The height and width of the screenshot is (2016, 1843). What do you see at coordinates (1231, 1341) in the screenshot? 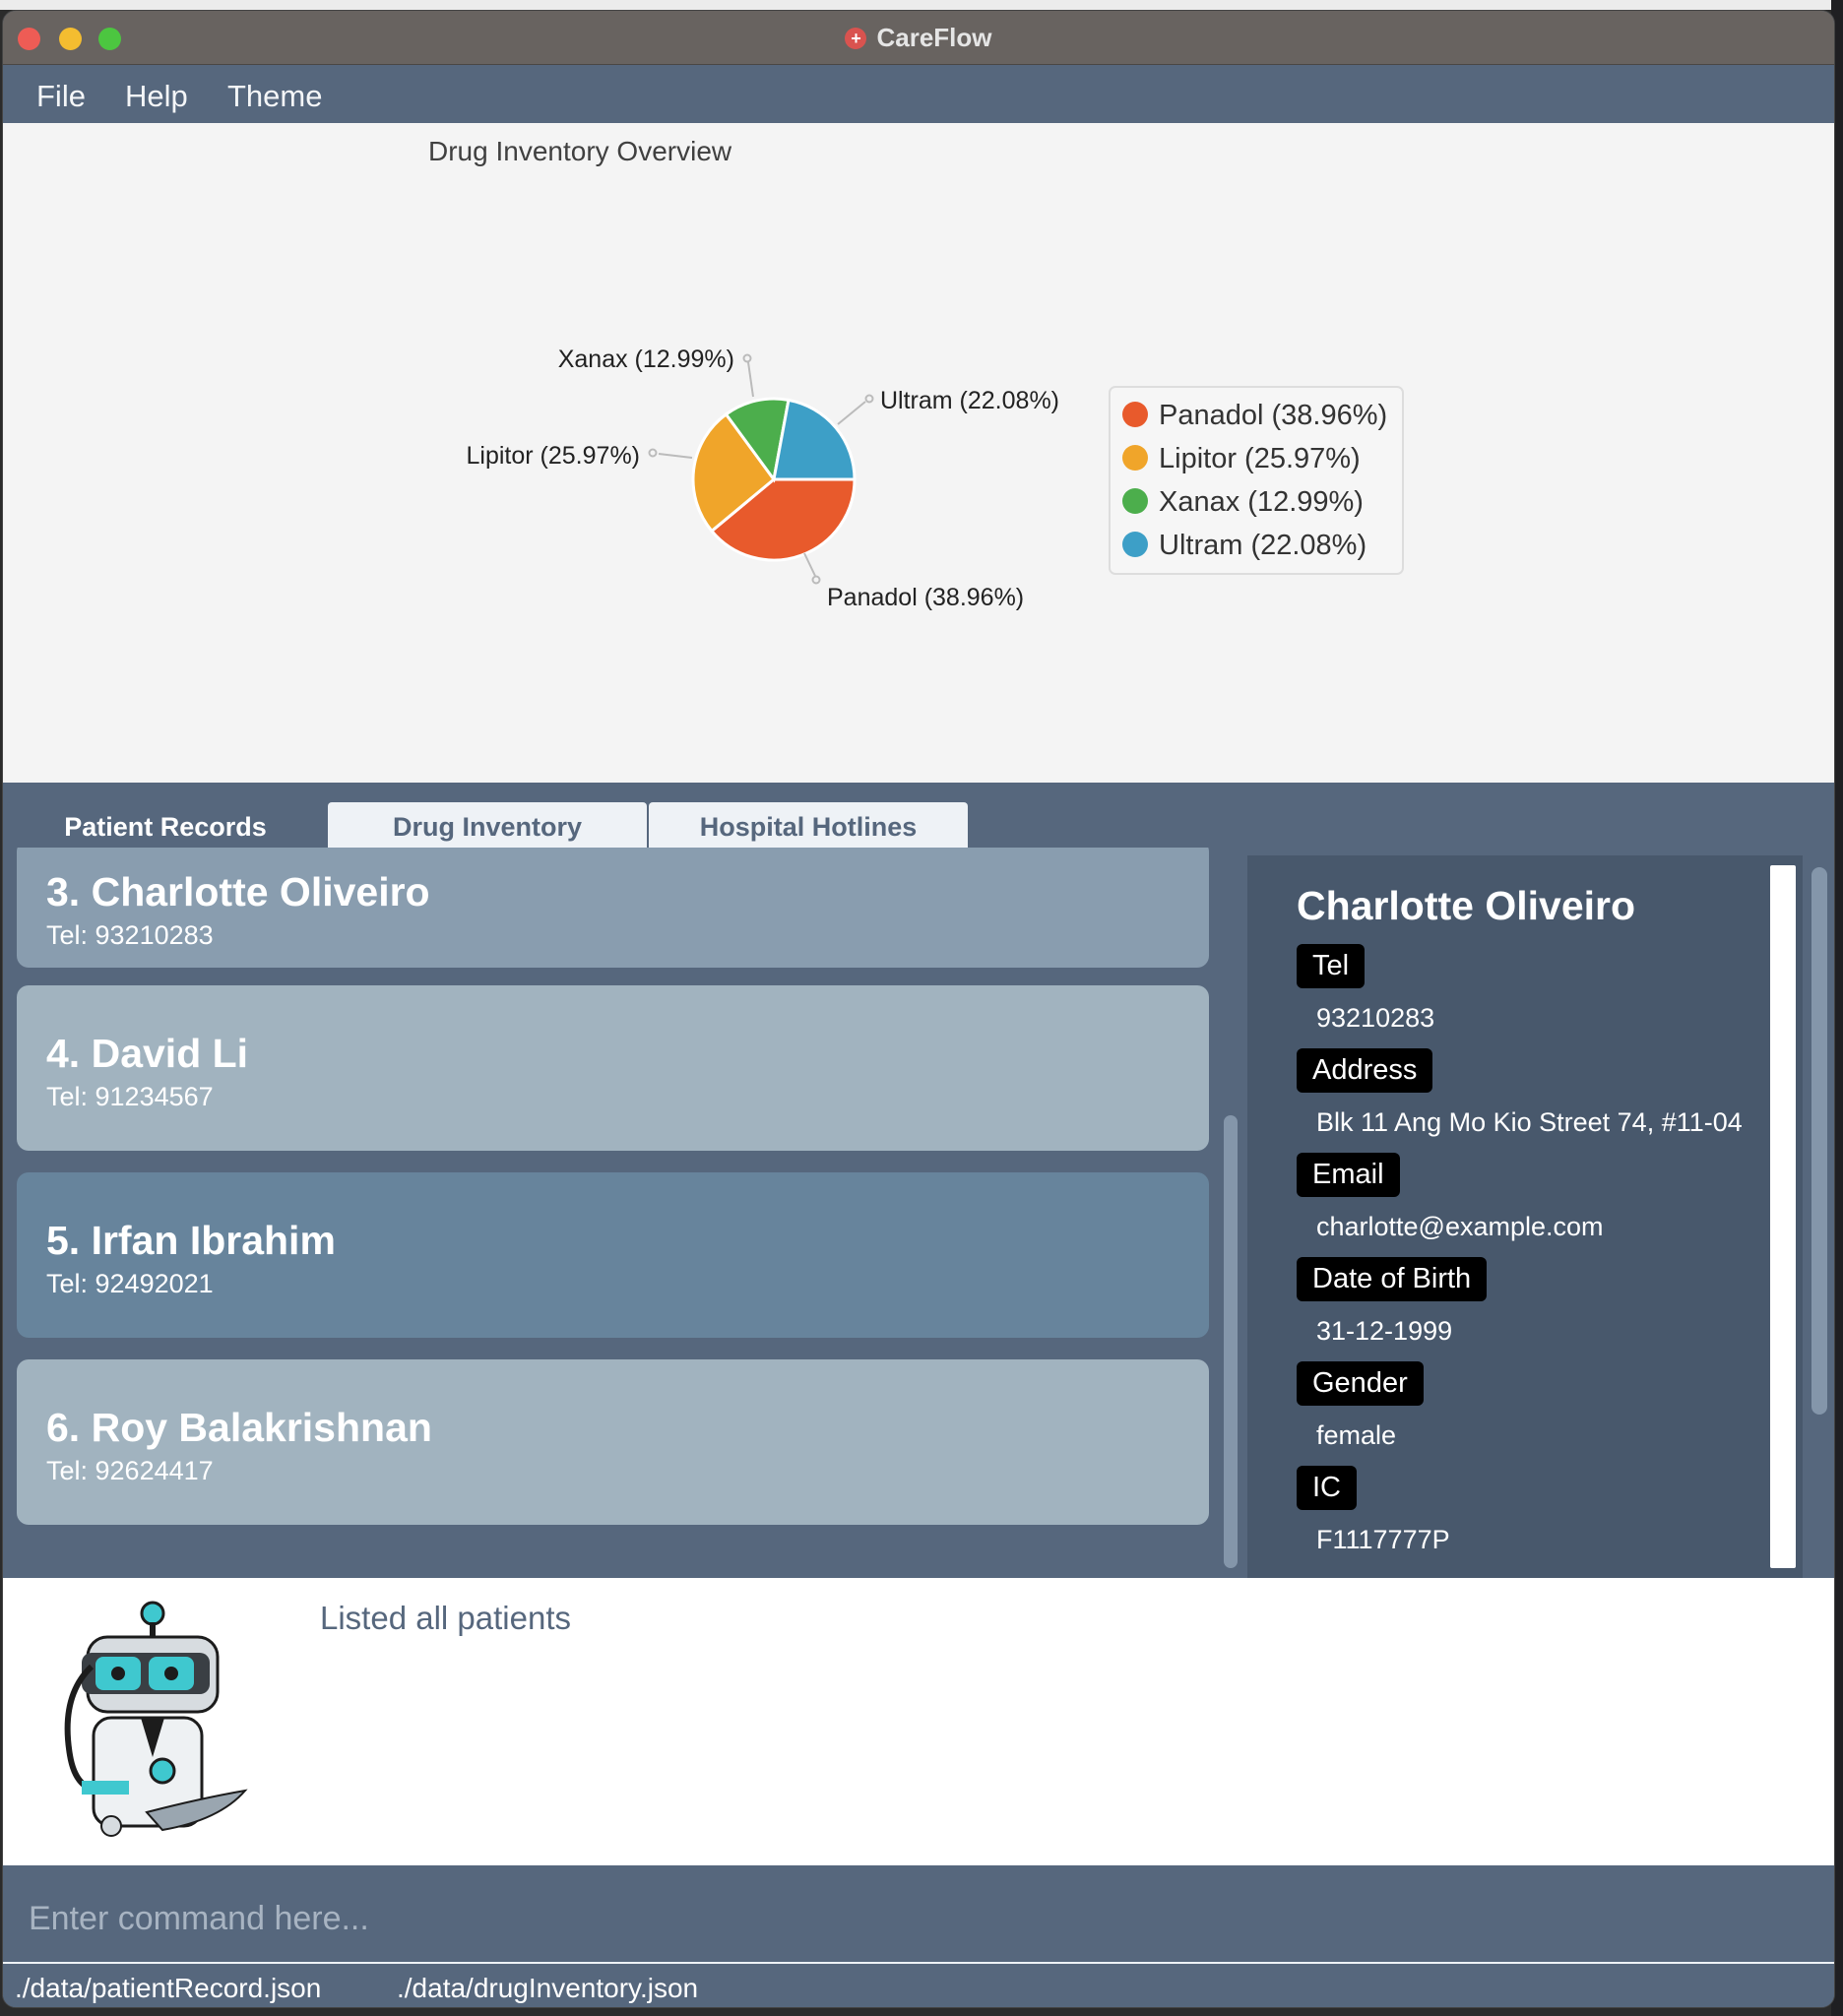
I see `patient-list-scrollbar` at bounding box center [1231, 1341].